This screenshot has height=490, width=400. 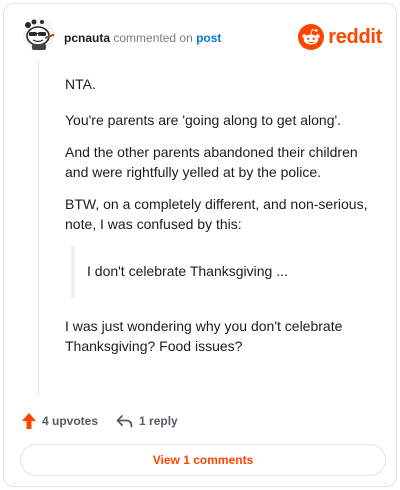 I want to click on view-comments-label: View 1 comments, so click(x=203, y=460).